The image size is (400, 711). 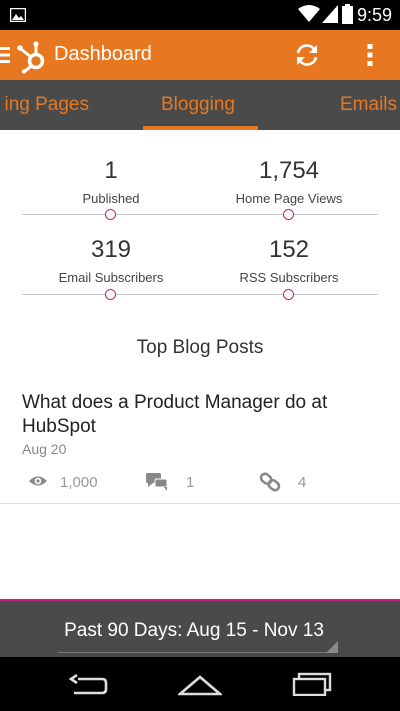 I want to click on link-icon, so click(x=270, y=482).